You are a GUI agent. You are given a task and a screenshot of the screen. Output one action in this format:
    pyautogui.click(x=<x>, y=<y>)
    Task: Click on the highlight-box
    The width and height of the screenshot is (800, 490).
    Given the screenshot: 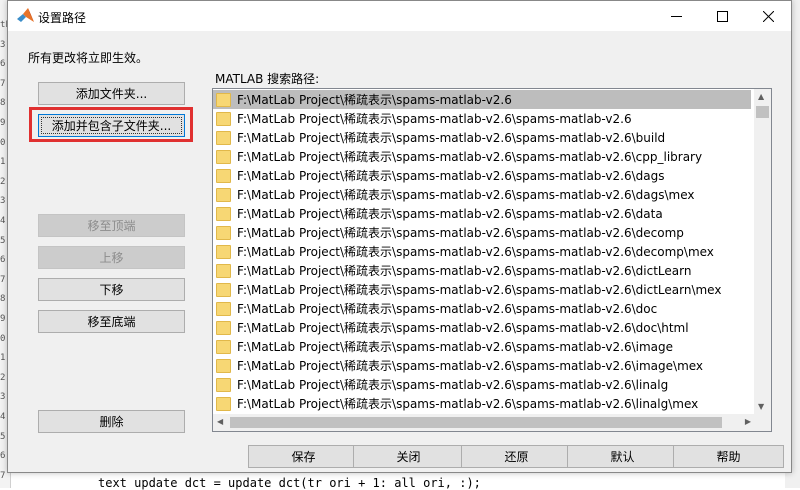 What is the action you would take?
    pyautogui.click(x=111, y=124)
    